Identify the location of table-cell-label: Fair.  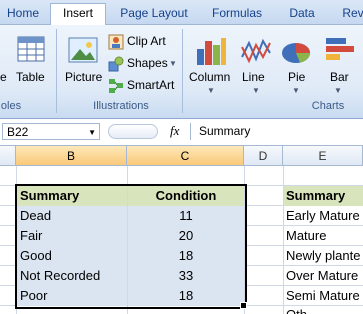
(72, 236).